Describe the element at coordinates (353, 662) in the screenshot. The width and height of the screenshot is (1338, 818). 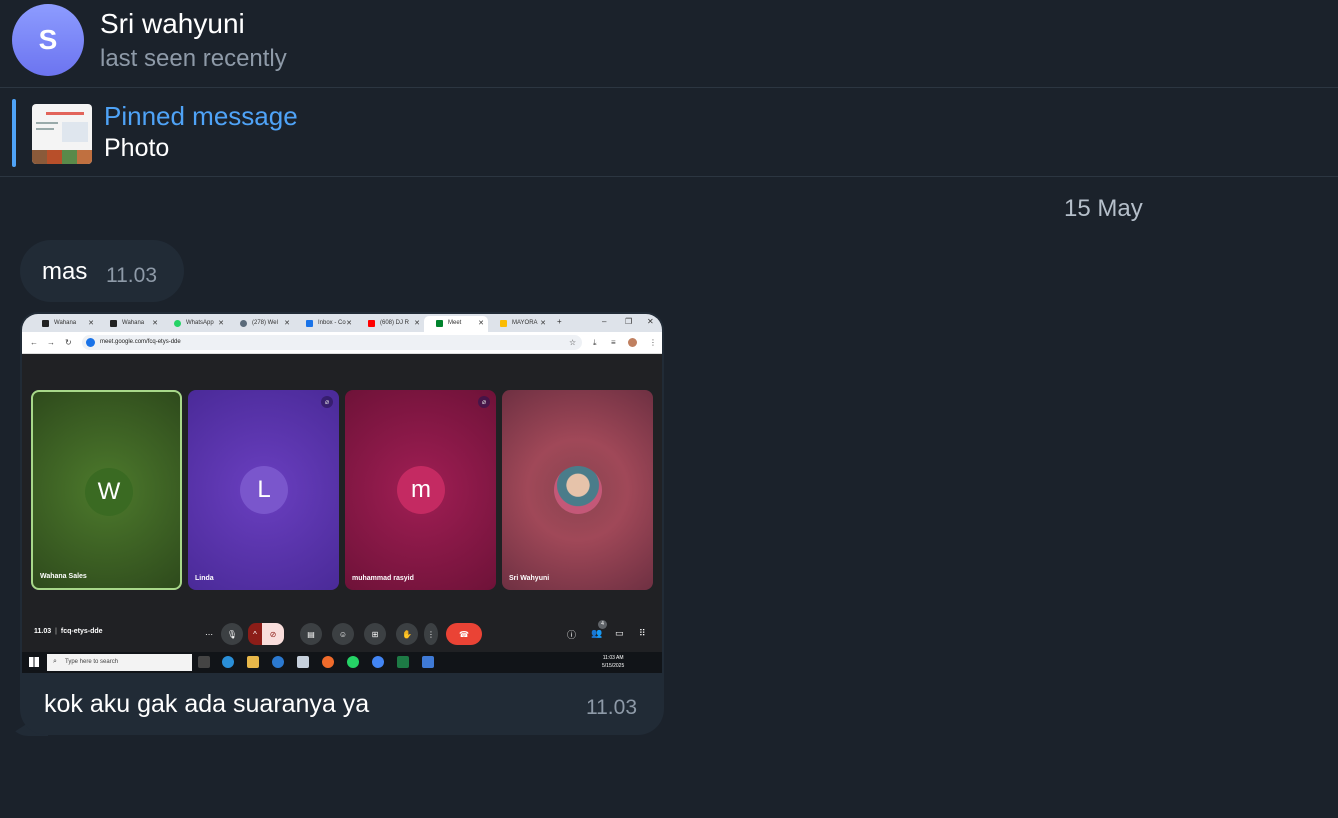
I see `whatsapp-icon` at that location.